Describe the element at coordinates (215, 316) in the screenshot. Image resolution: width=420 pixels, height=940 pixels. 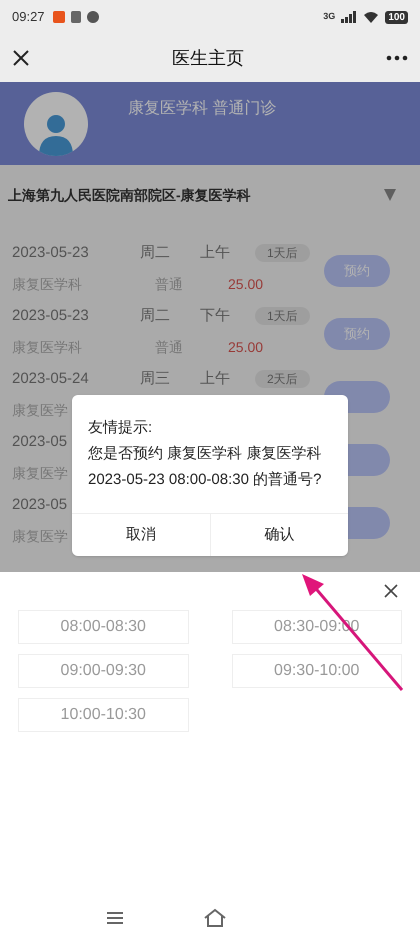
I see `schedule-period: 下午` at that location.